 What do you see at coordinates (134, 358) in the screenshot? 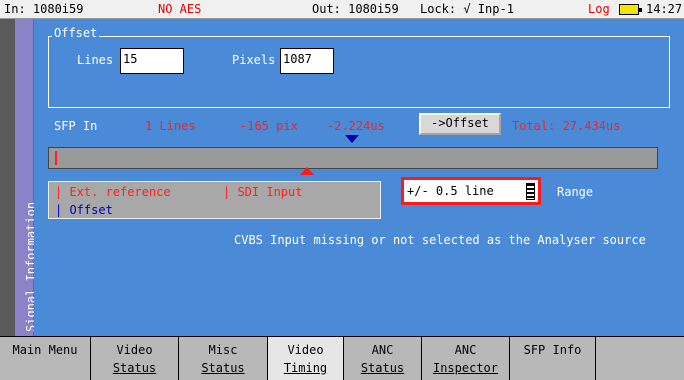
I see `tab-video-status: Video Status` at bounding box center [134, 358].